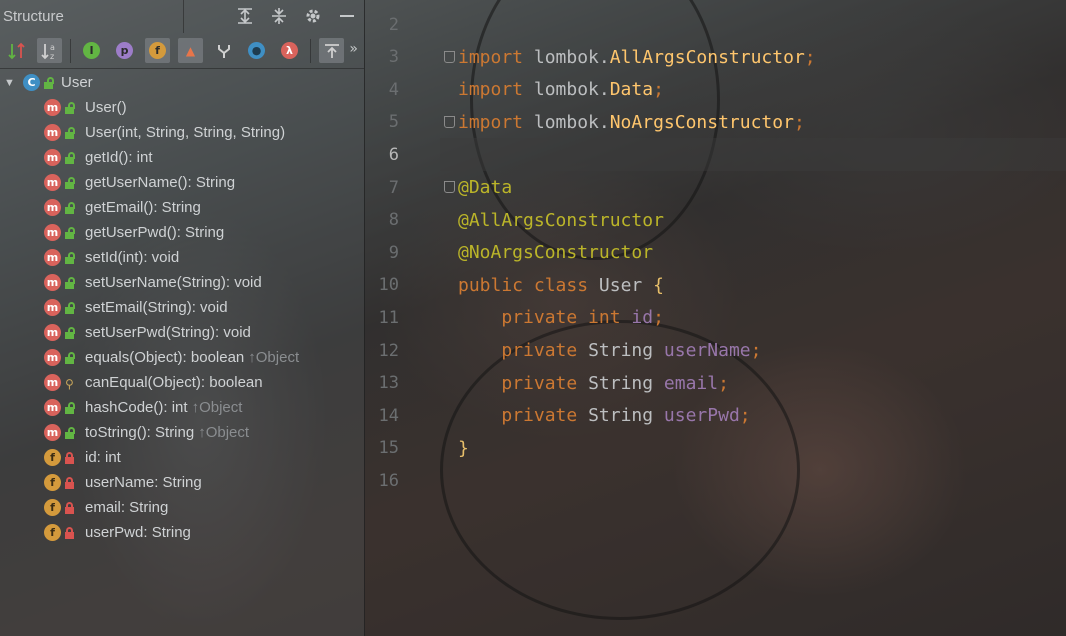 Image resolution: width=1066 pixels, height=636 pixels. I want to click on code-token: NoArgsConstructor, so click(701, 122).